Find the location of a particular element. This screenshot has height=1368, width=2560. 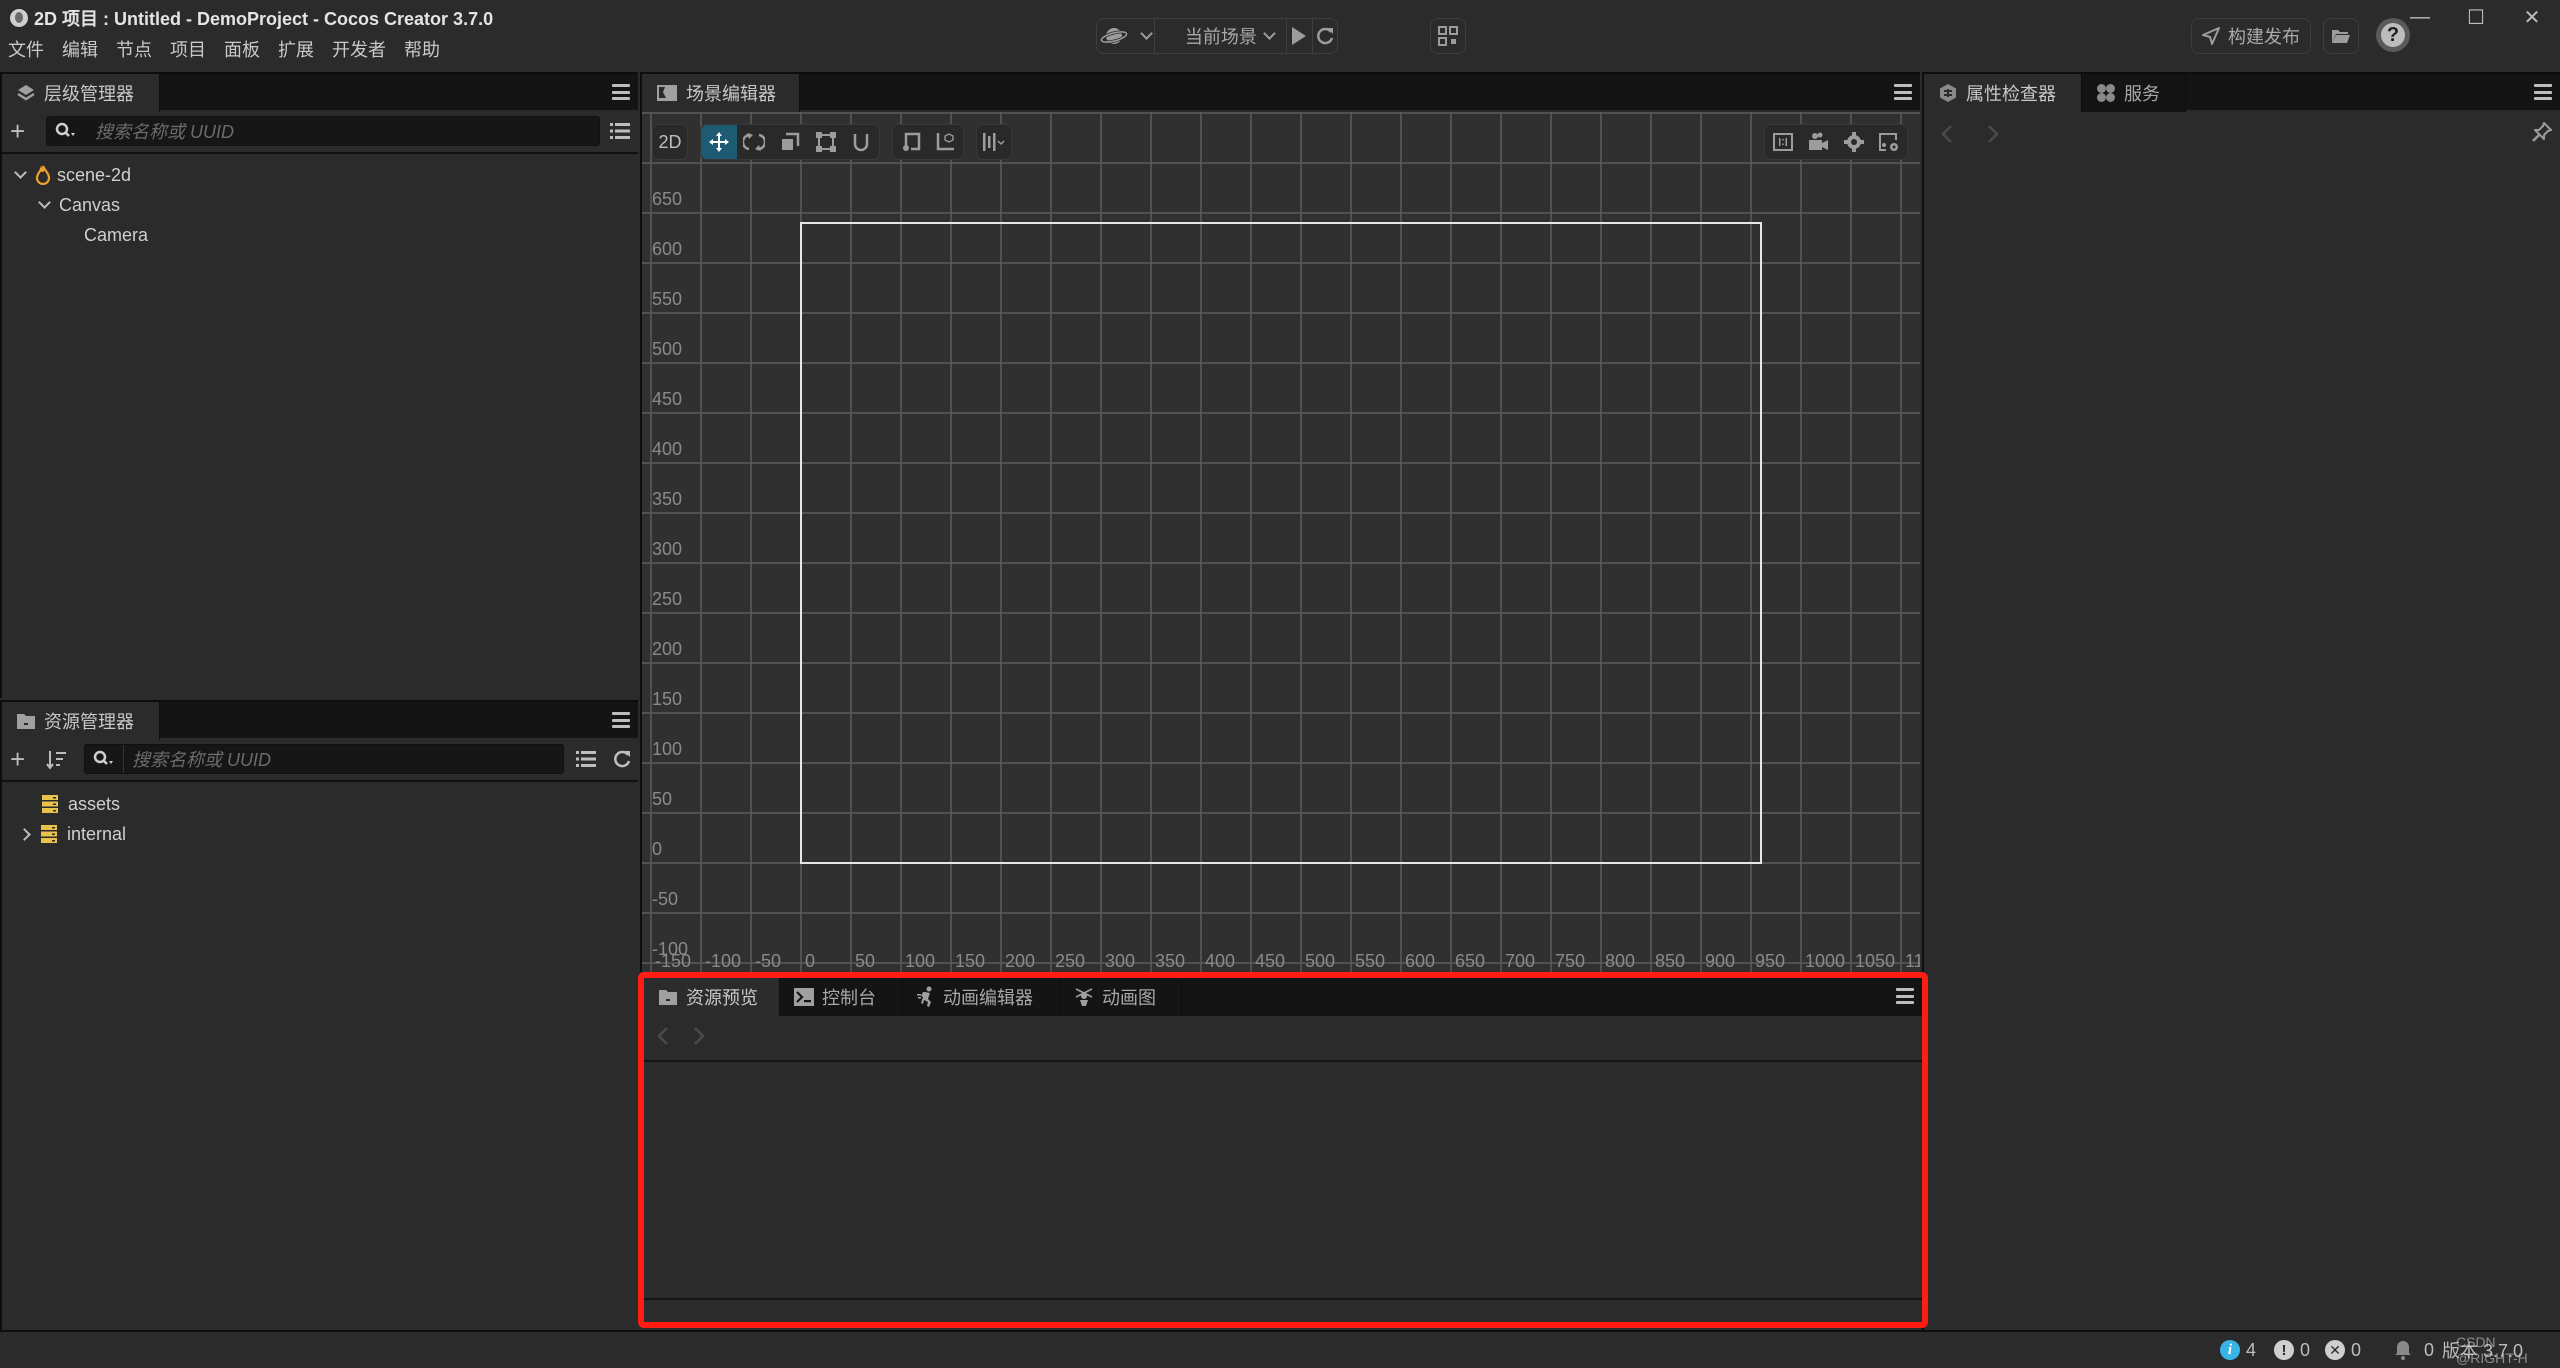

build-button: 构建发布 is located at coordinates (2251, 36).